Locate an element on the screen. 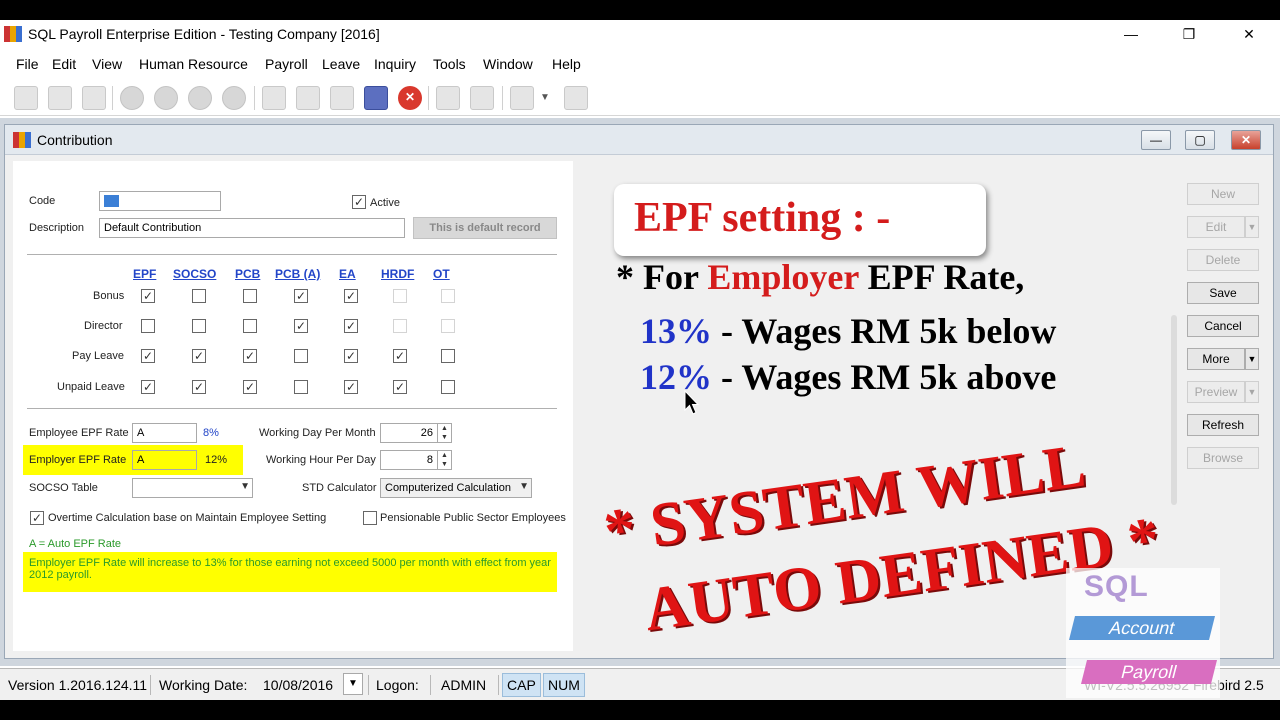  previous-record-icon is located at coordinates (166, 98).